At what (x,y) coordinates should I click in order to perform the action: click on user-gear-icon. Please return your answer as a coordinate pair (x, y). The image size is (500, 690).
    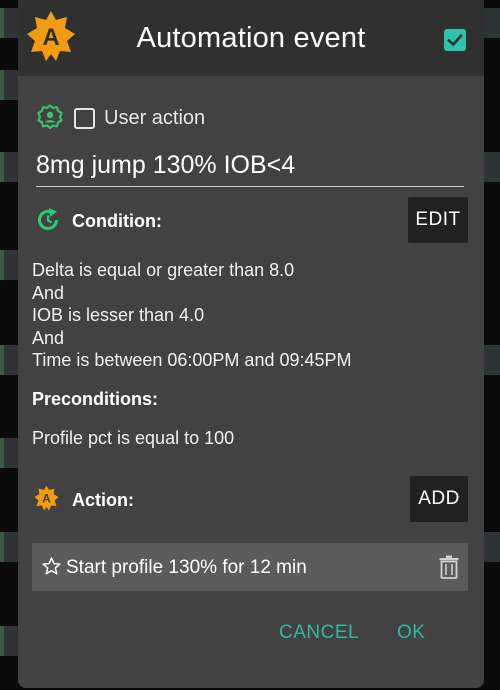
    Looking at the image, I should click on (50, 117).